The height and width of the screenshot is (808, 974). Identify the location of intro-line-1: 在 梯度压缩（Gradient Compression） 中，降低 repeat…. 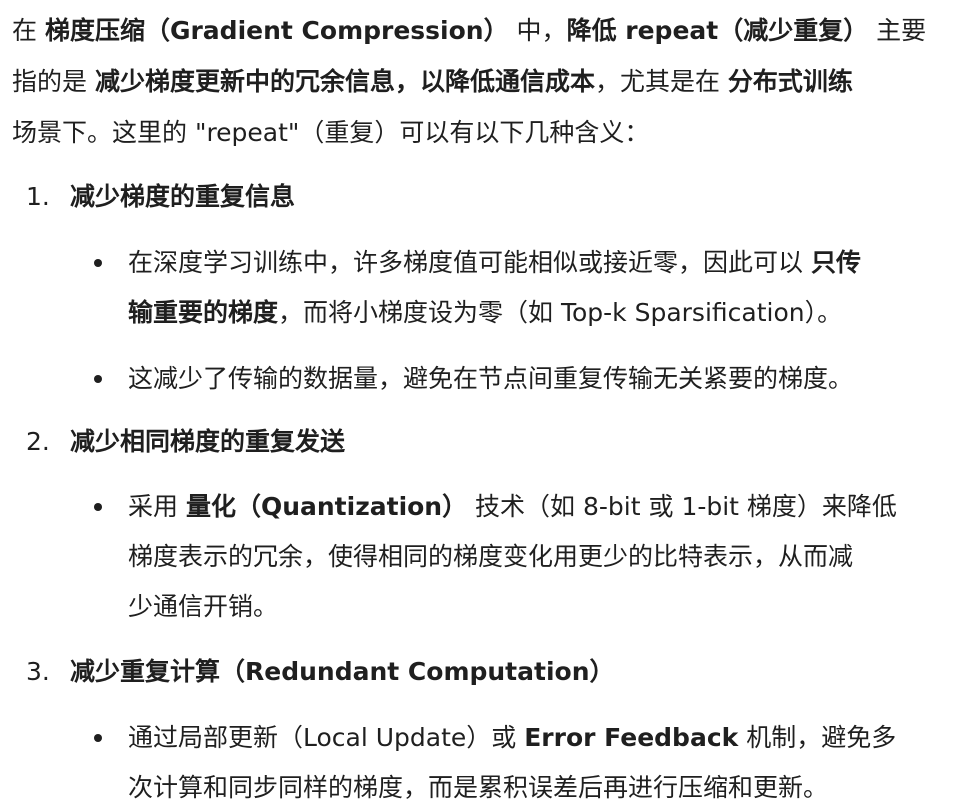
(469, 30).